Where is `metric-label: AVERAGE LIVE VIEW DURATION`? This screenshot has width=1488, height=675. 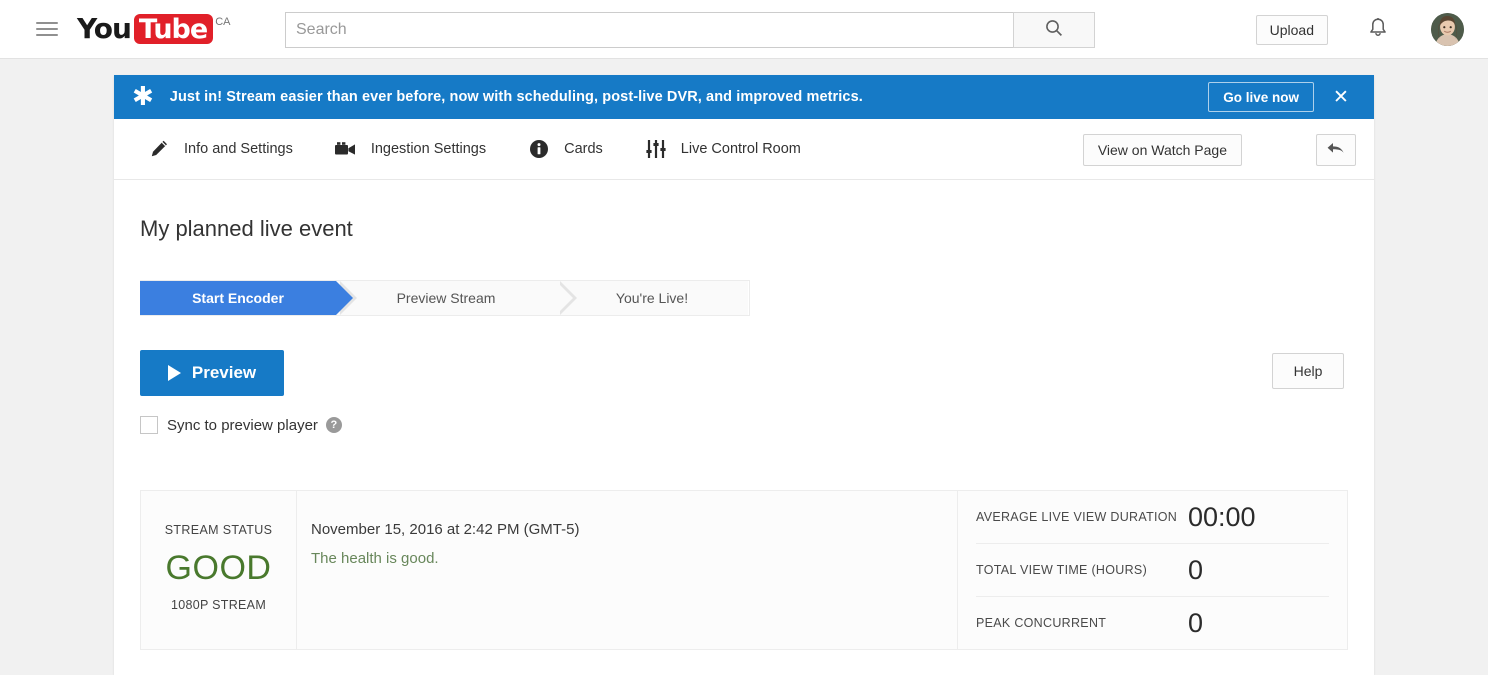
metric-label: AVERAGE LIVE VIEW DURATION is located at coordinates (1077, 517).